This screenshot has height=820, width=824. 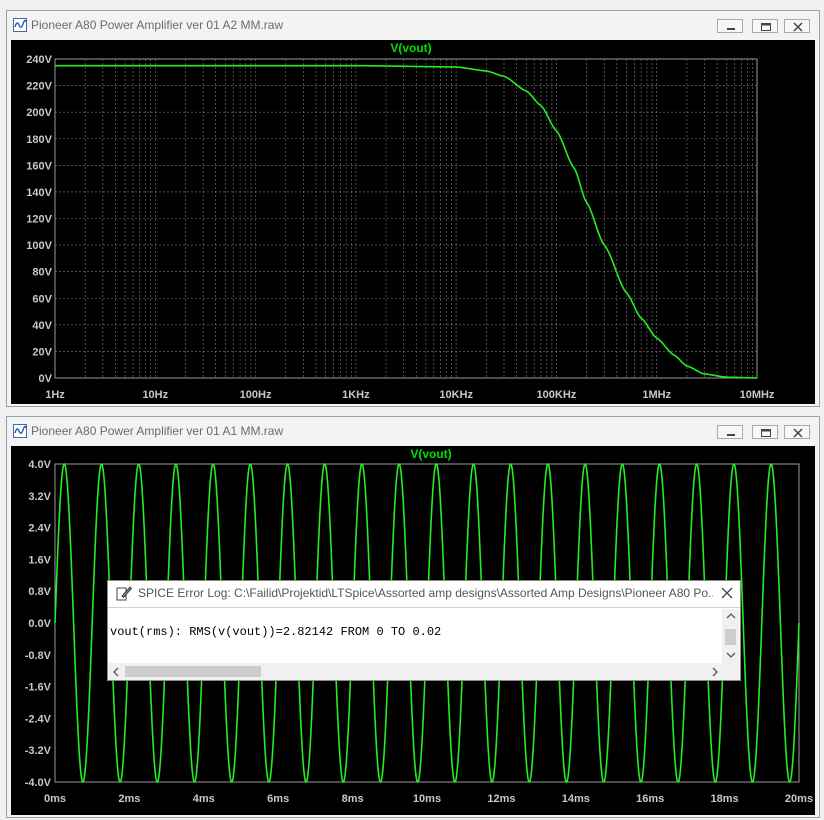 I want to click on pen-icon, so click(x=124, y=593).